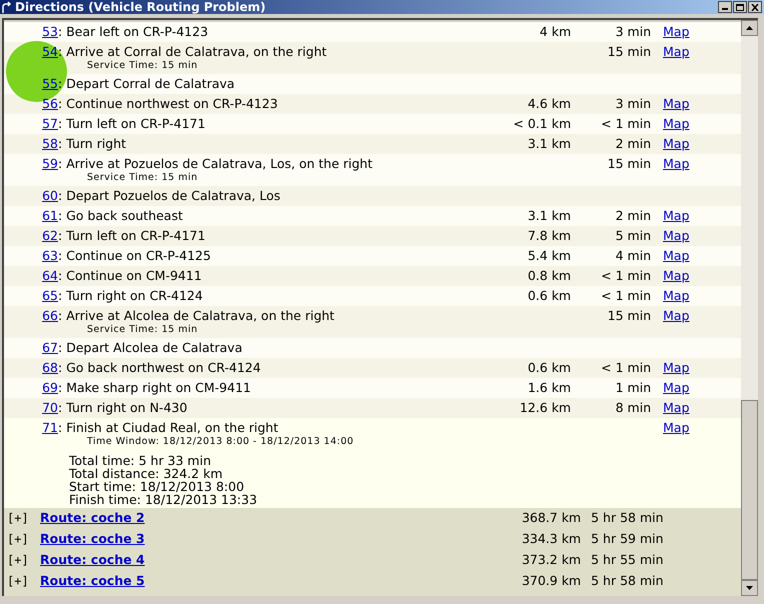  What do you see at coordinates (50, 216) in the screenshot?
I see `step-number-link: 61` at bounding box center [50, 216].